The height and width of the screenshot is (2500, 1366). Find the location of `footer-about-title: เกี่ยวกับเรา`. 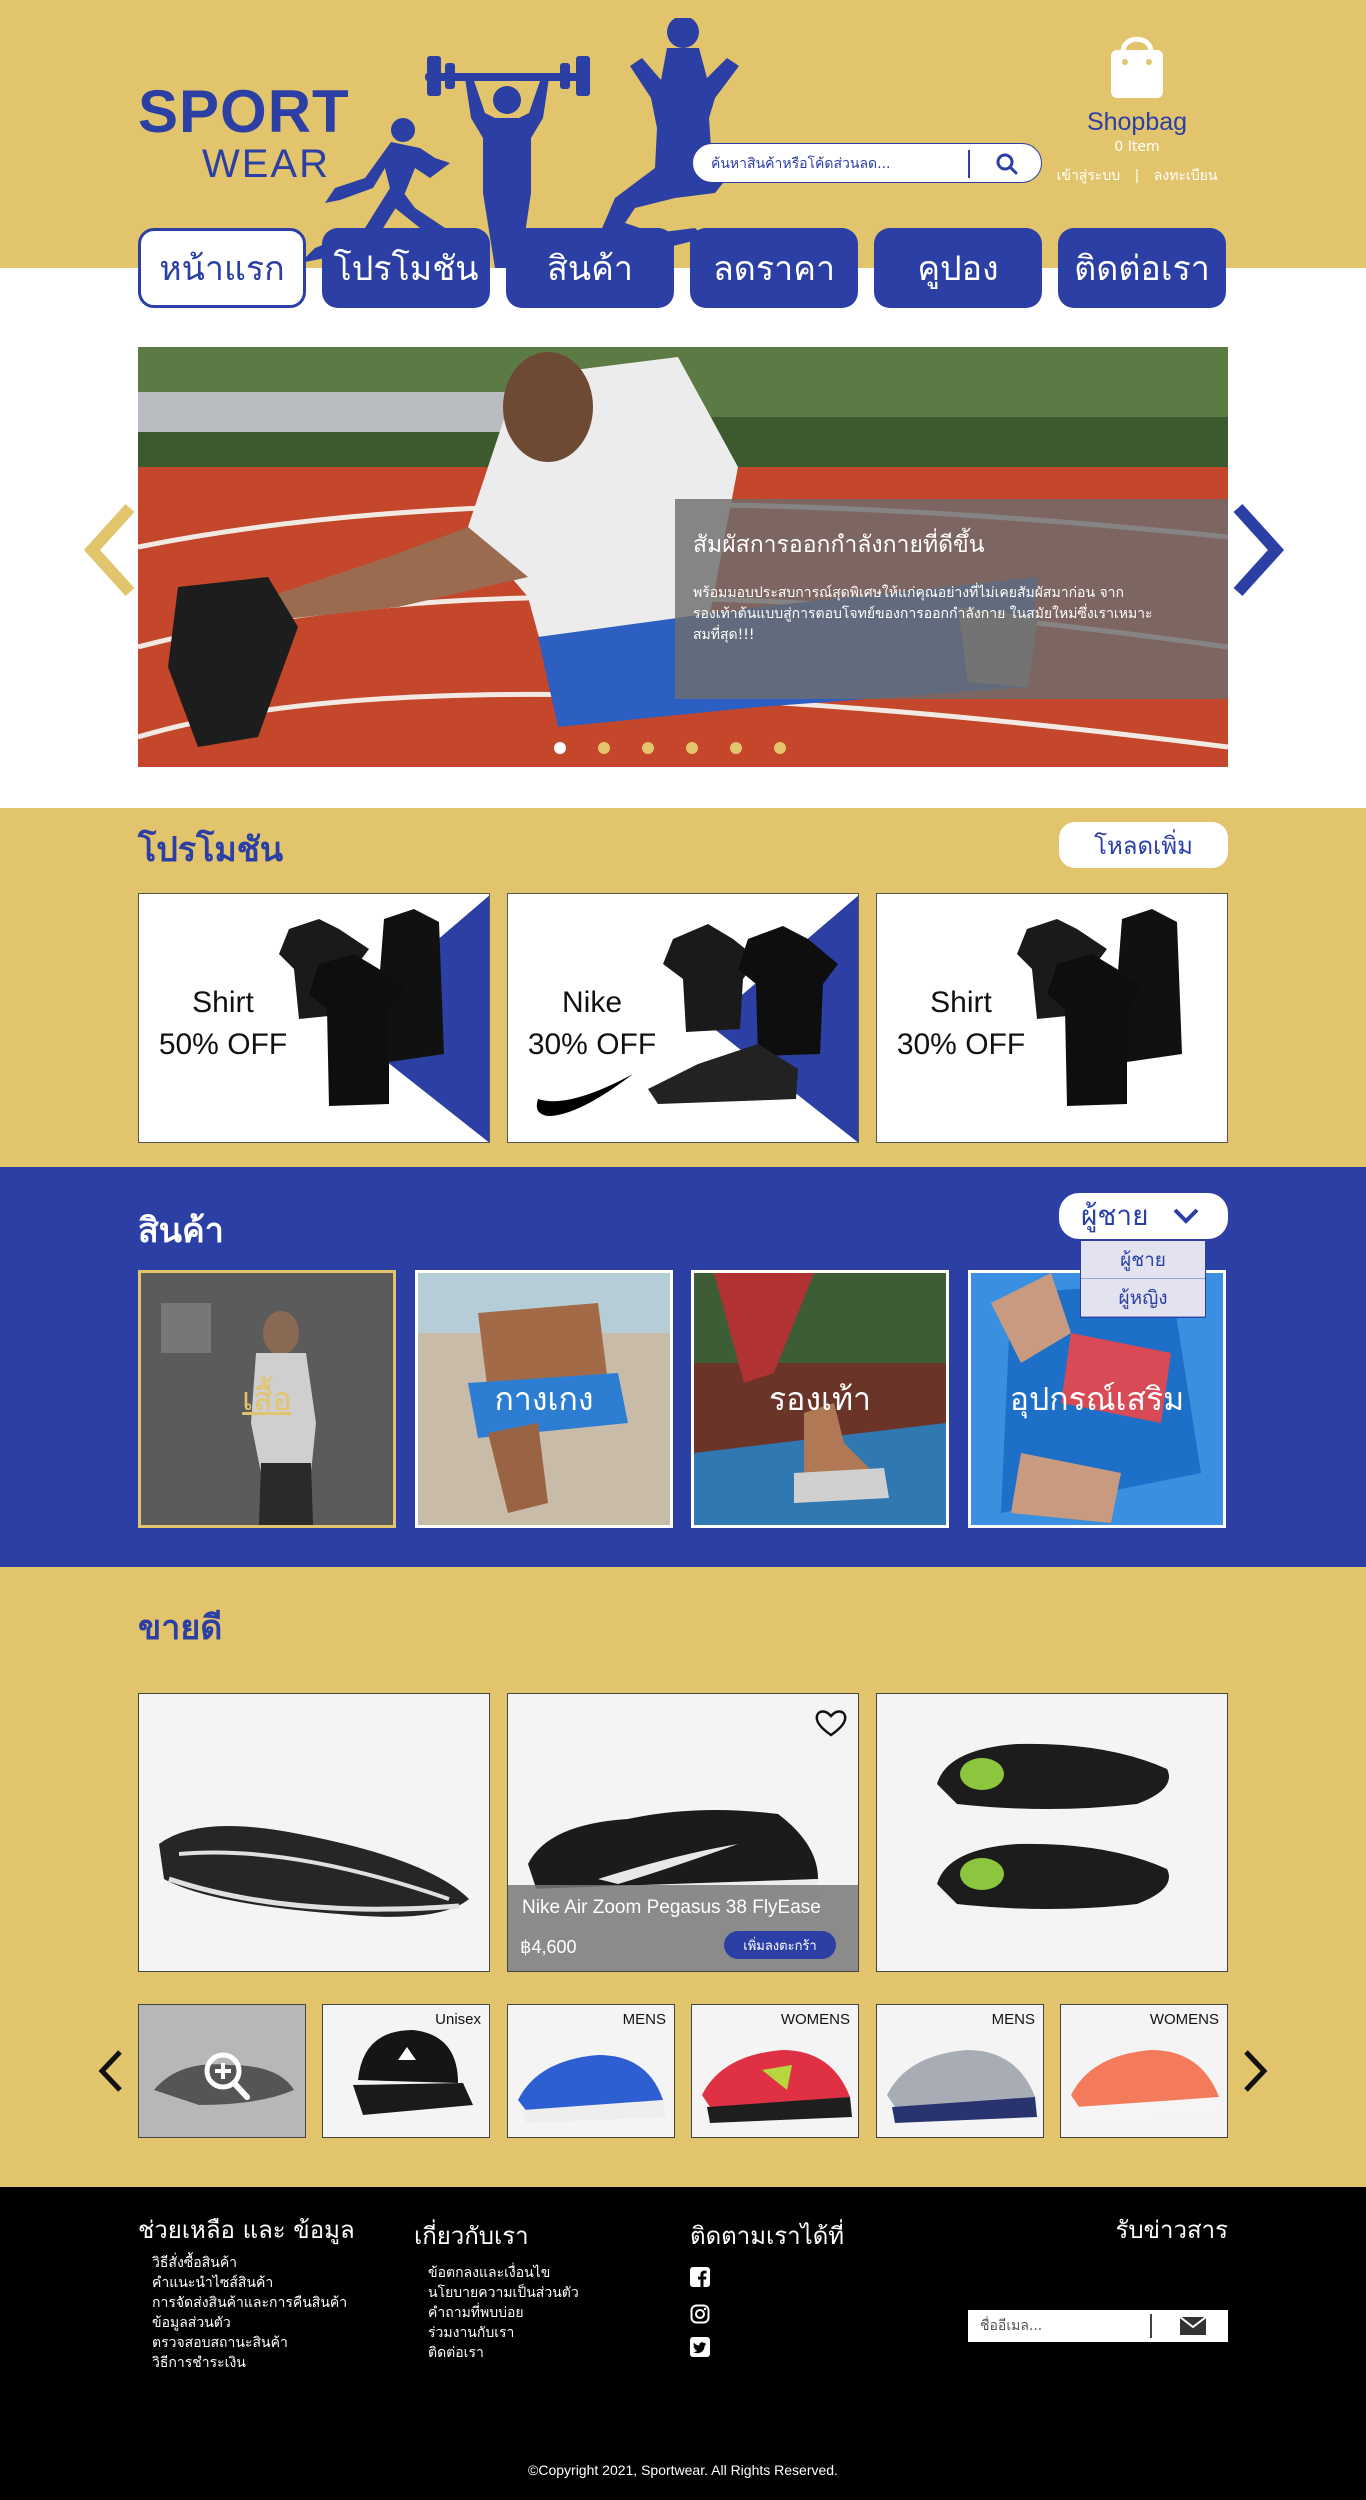

footer-about-title: เกี่ยวกับเรา is located at coordinates (471, 2236).